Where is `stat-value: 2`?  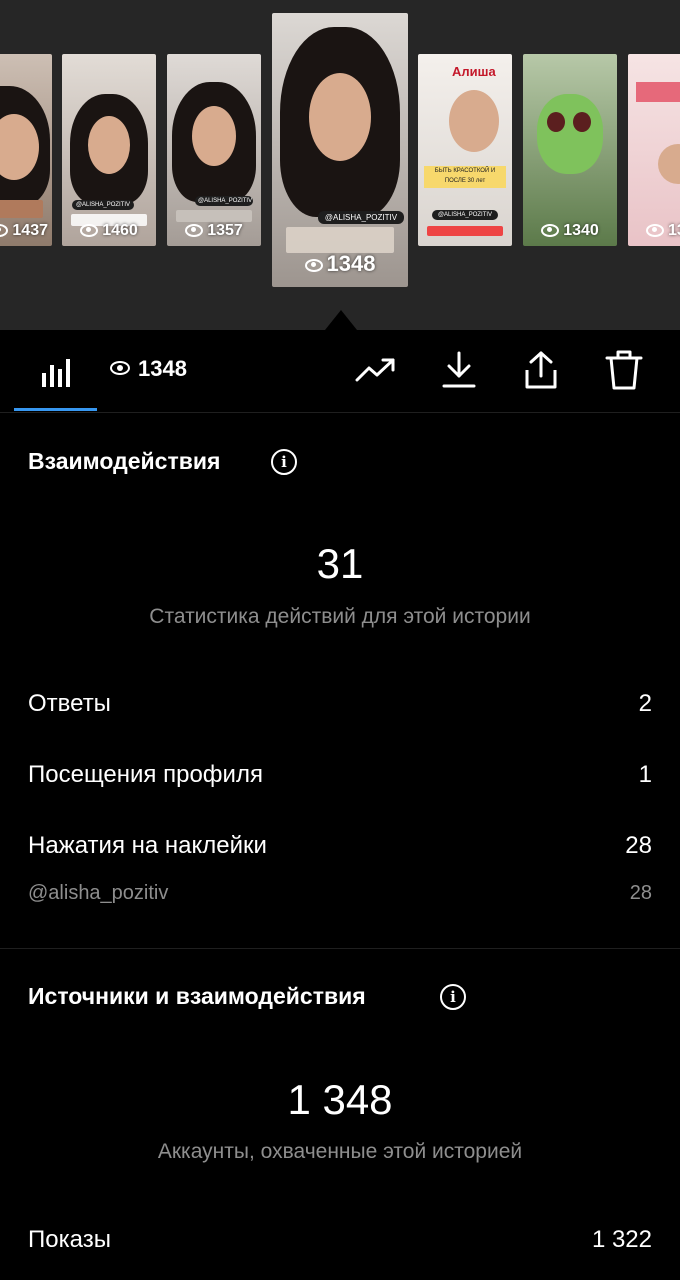 stat-value: 2 is located at coordinates (645, 703).